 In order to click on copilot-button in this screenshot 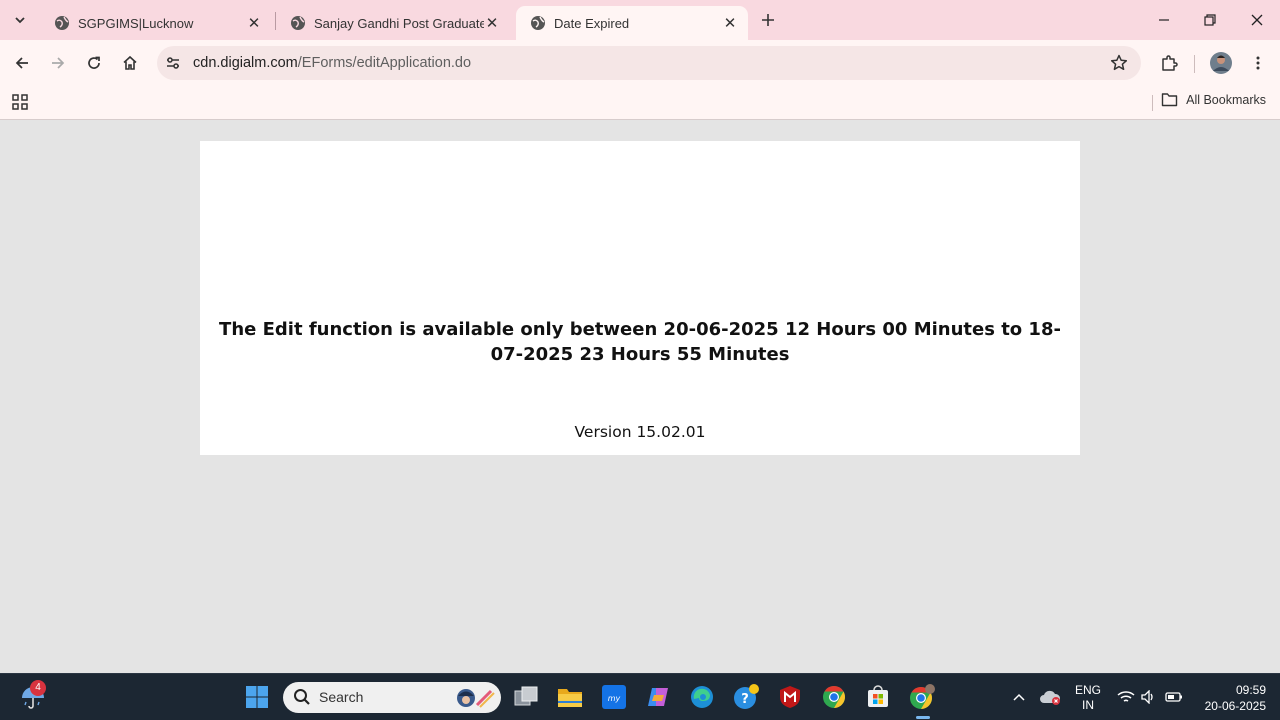, I will do `click(658, 697)`.